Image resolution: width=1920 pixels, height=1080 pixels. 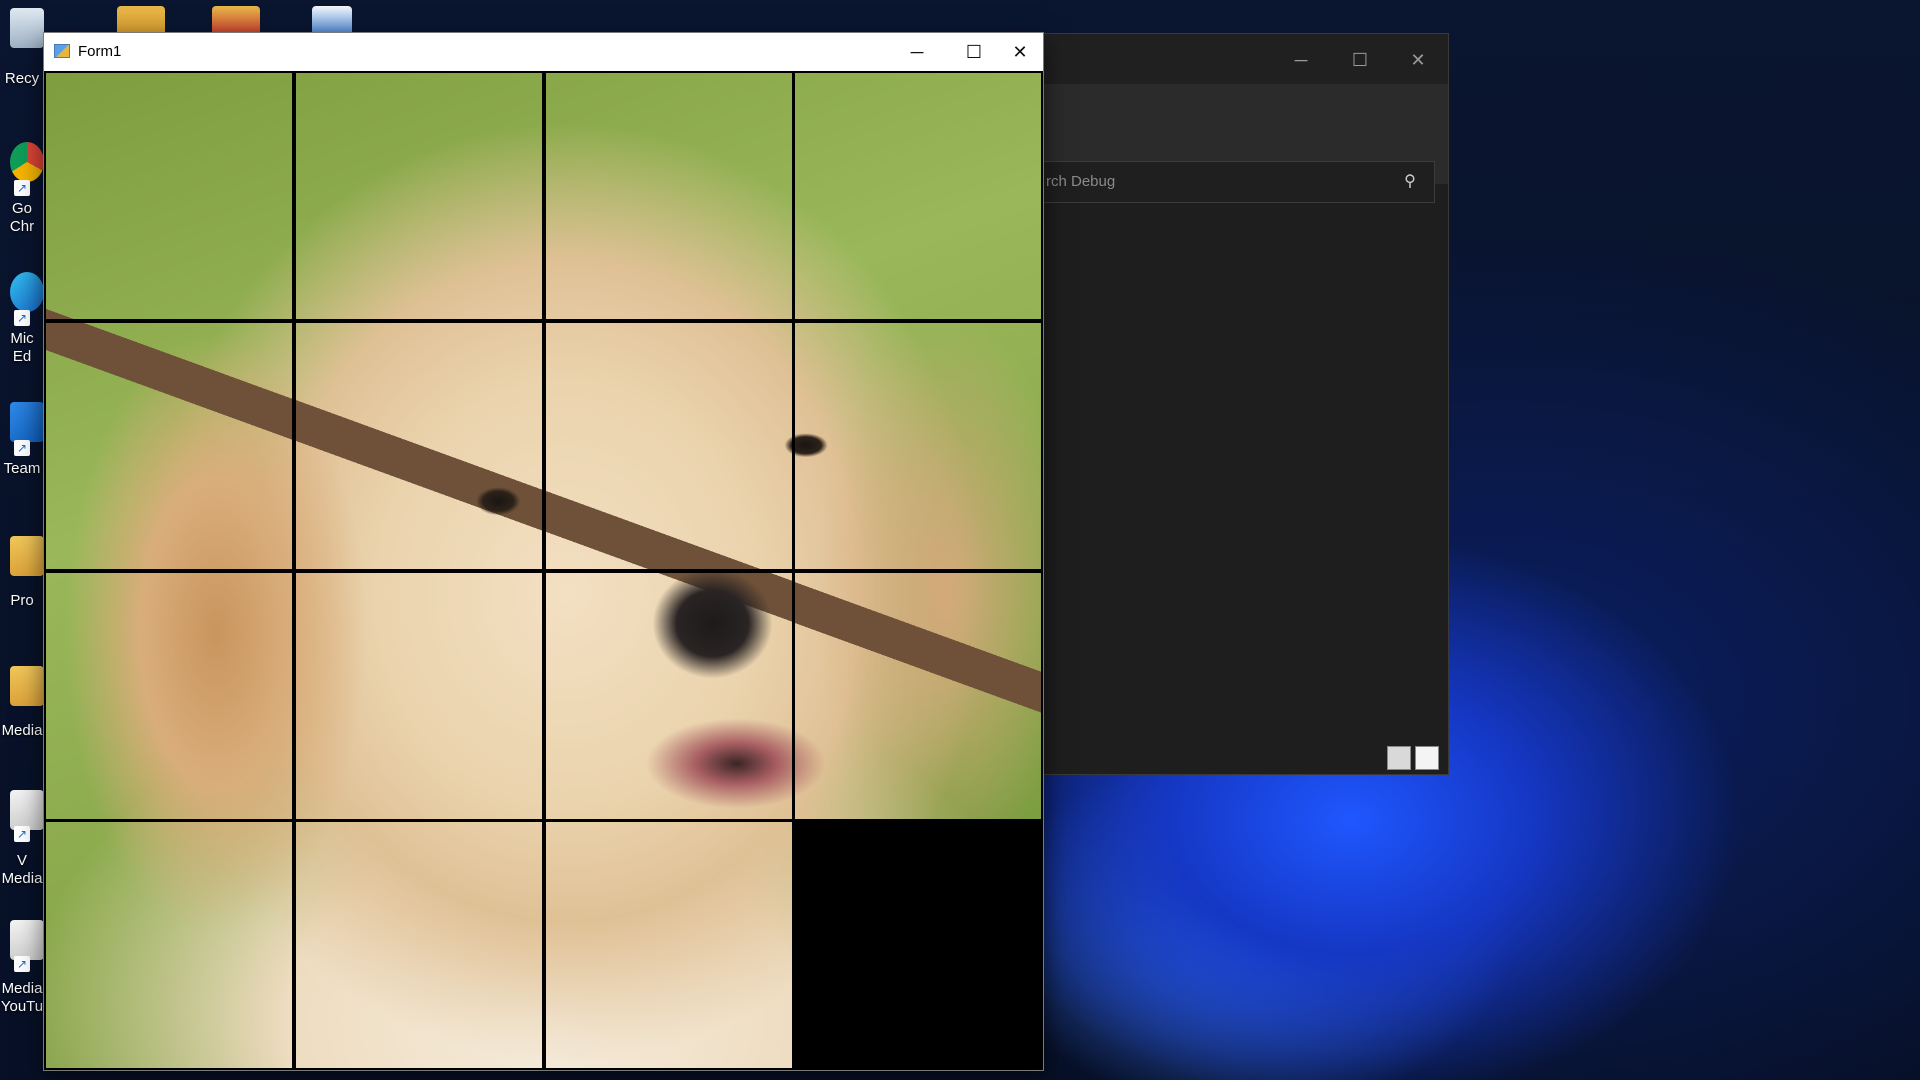 I want to click on form1-titlebar: Form1 ─ ☐ ✕, so click(x=543, y=52).